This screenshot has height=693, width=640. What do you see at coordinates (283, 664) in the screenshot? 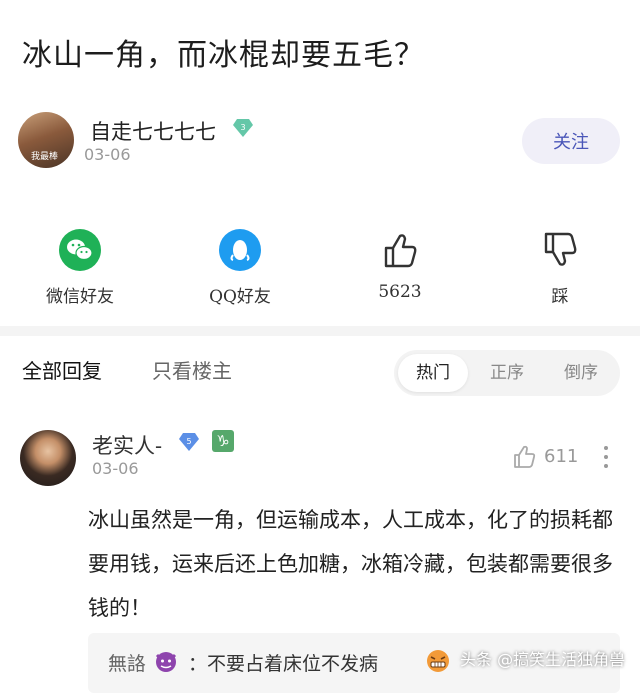
I see `sub-reply-text: ：不要占着床位不发病` at bounding box center [283, 664].